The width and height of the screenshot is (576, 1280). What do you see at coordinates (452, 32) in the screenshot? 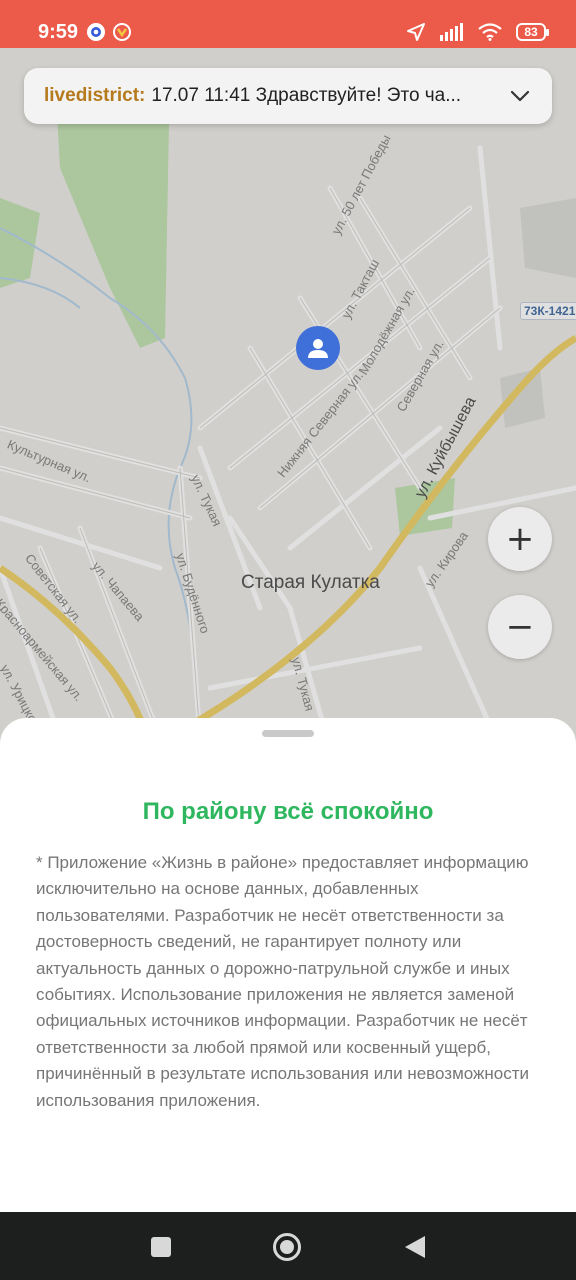
I see `signal-icon` at bounding box center [452, 32].